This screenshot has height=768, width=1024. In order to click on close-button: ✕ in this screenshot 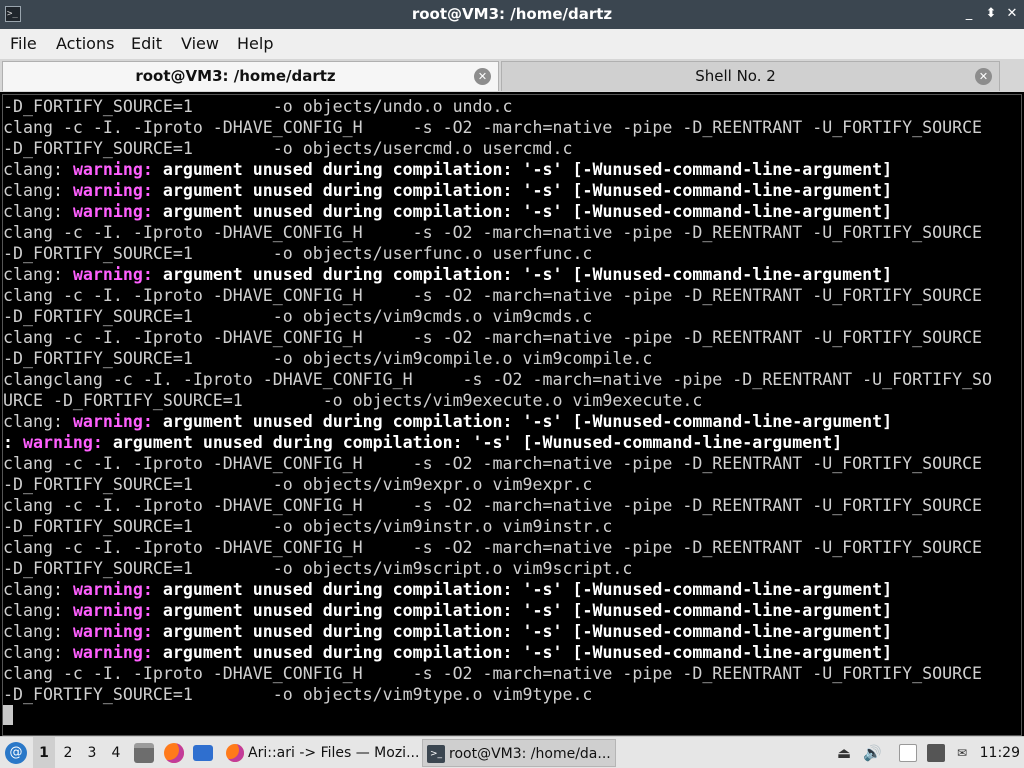, I will do `click(1012, 14)`.